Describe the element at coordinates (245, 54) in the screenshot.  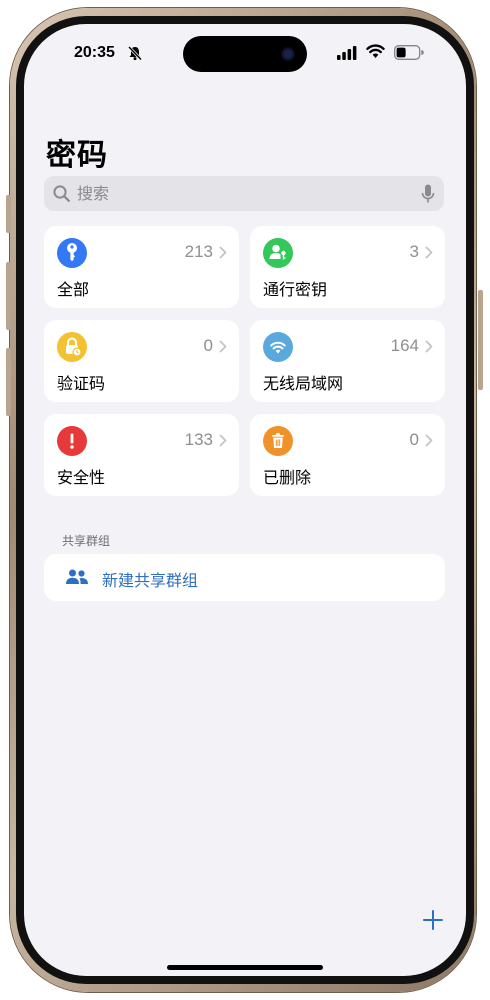
I see `dynamic-island` at that location.